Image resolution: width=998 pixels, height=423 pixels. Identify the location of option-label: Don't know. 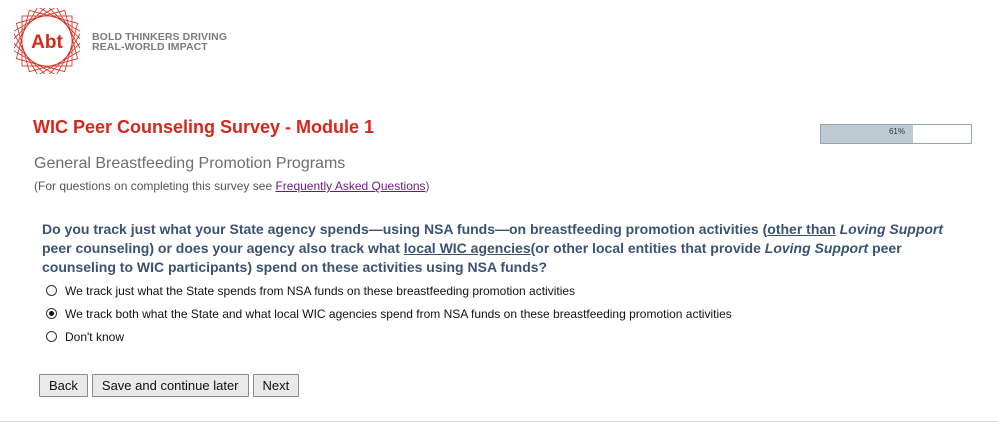
(94, 336).